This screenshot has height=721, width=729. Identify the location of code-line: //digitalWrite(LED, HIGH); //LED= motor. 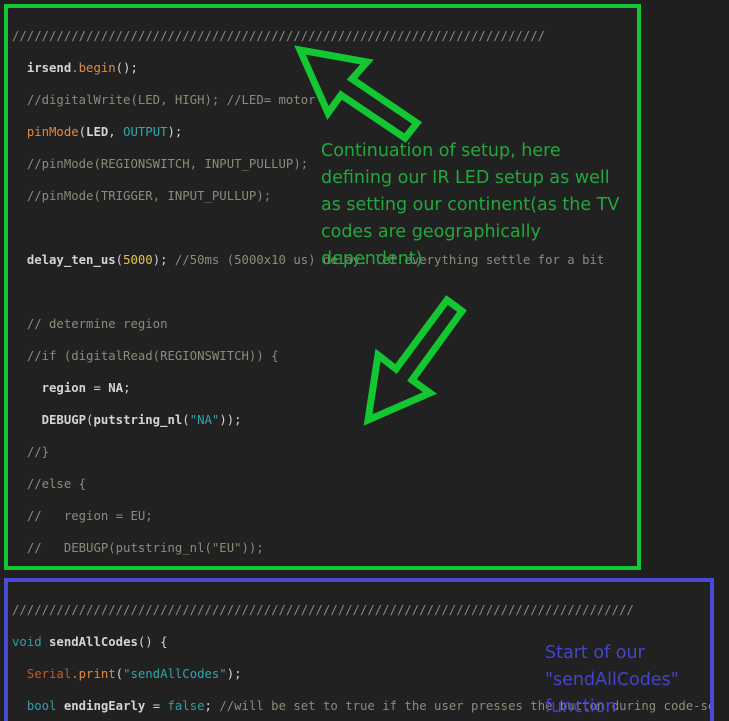
(171, 100).